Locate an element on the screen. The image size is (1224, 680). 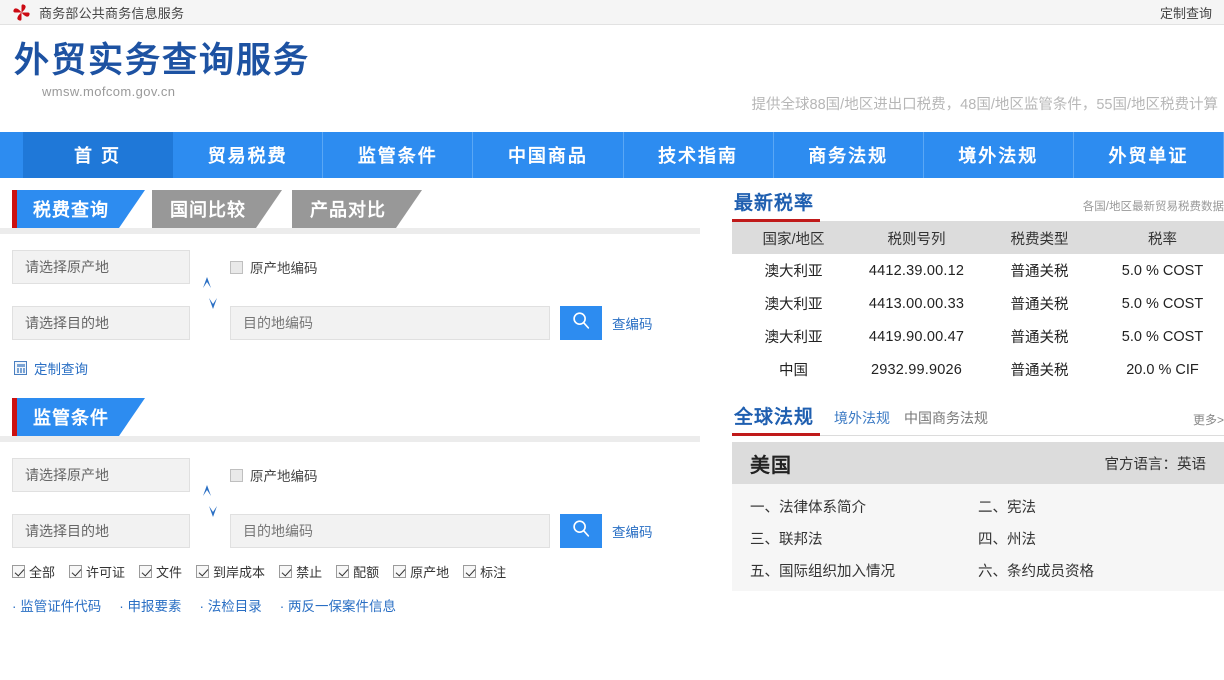
origin-select: 请选择原产地 is located at coordinates (101, 267).